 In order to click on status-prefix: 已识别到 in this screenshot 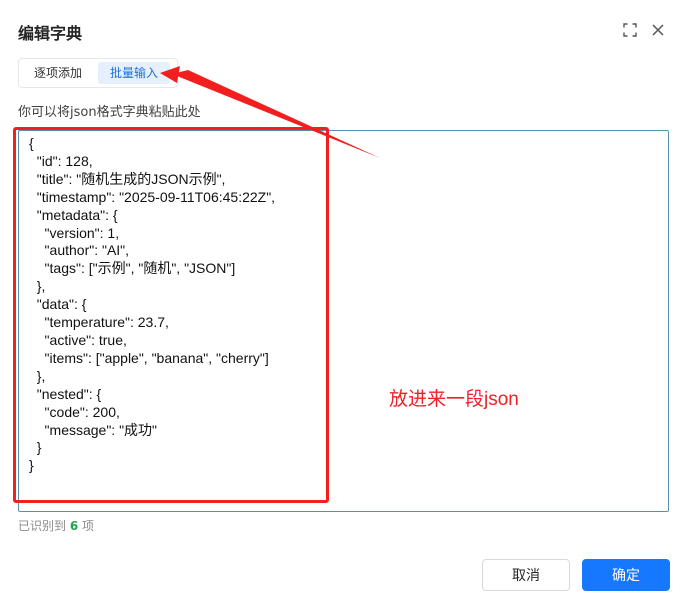, I will do `click(42, 526)`.